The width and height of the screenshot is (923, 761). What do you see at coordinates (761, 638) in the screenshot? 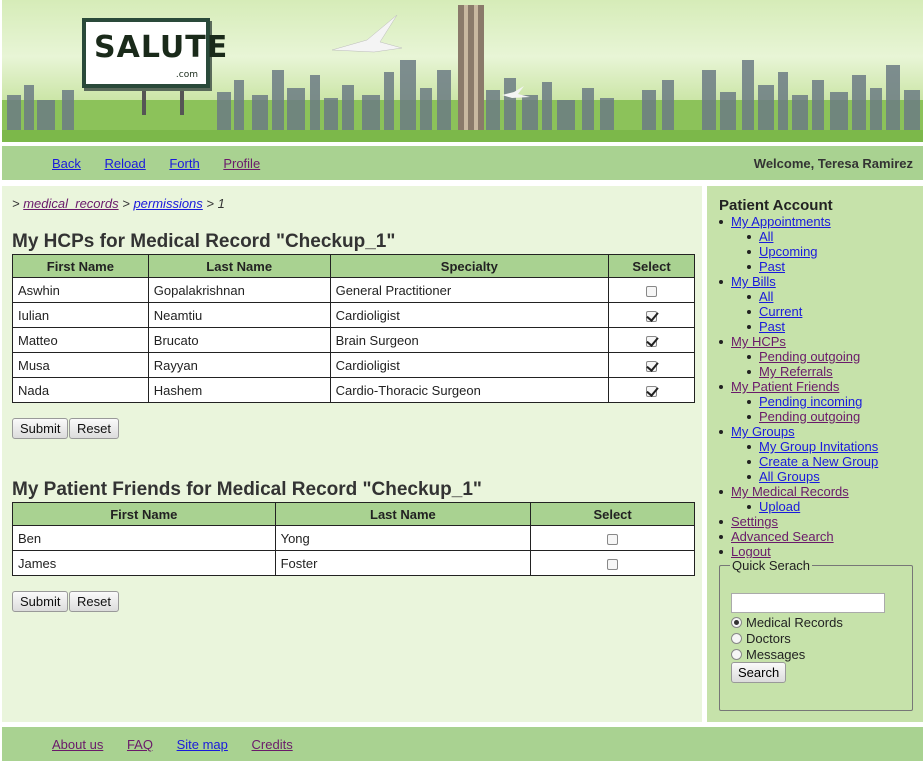
I see `radio-doctors: Doctors` at bounding box center [761, 638].